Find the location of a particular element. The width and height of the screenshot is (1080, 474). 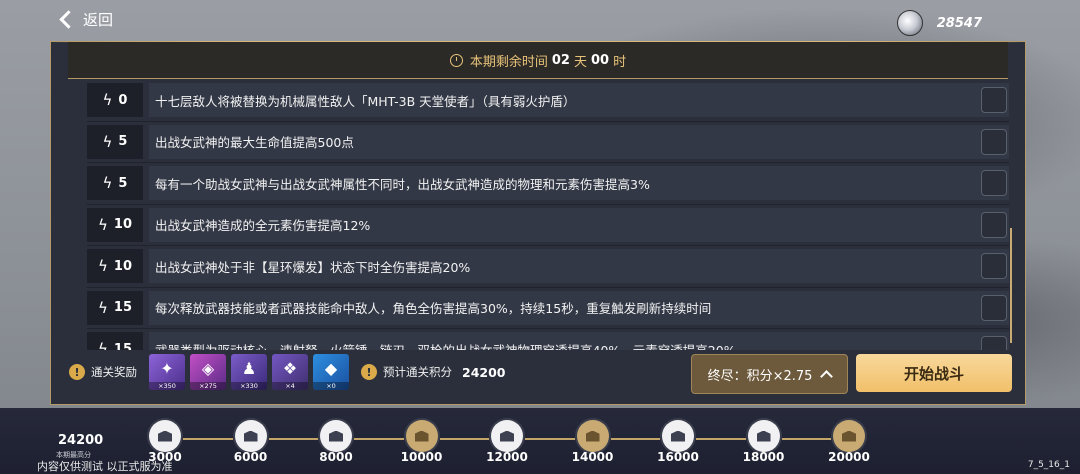

stigma-icon: ✦ ×350 is located at coordinates (167, 372).